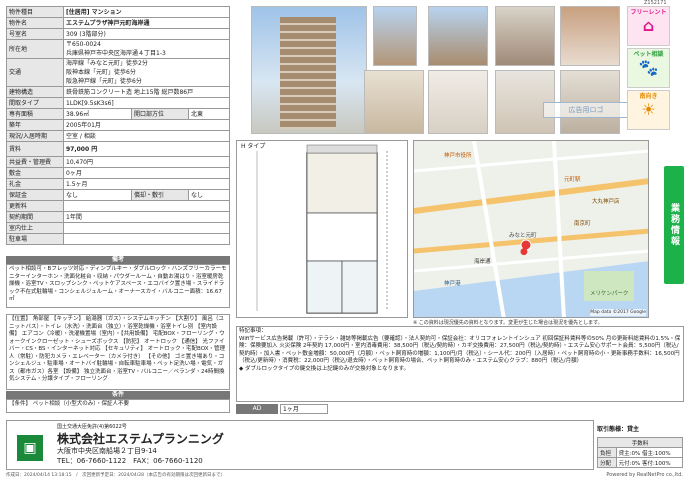  I want to click on layout-value: 1LDK[9.5sK3s6], so click(146, 103).